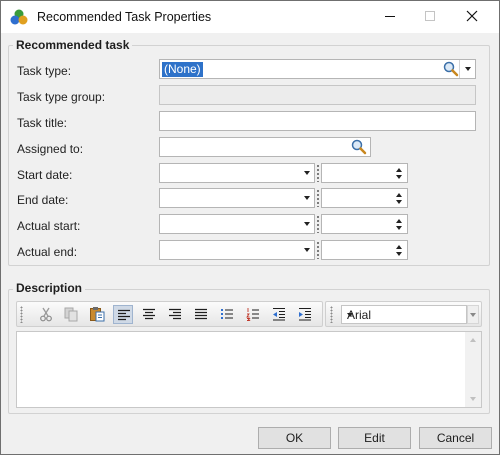 This screenshot has height=455, width=500. Describe the element at coordinates (237, 224) in the screenshot. I see `actual-start-date-picker` at that location.